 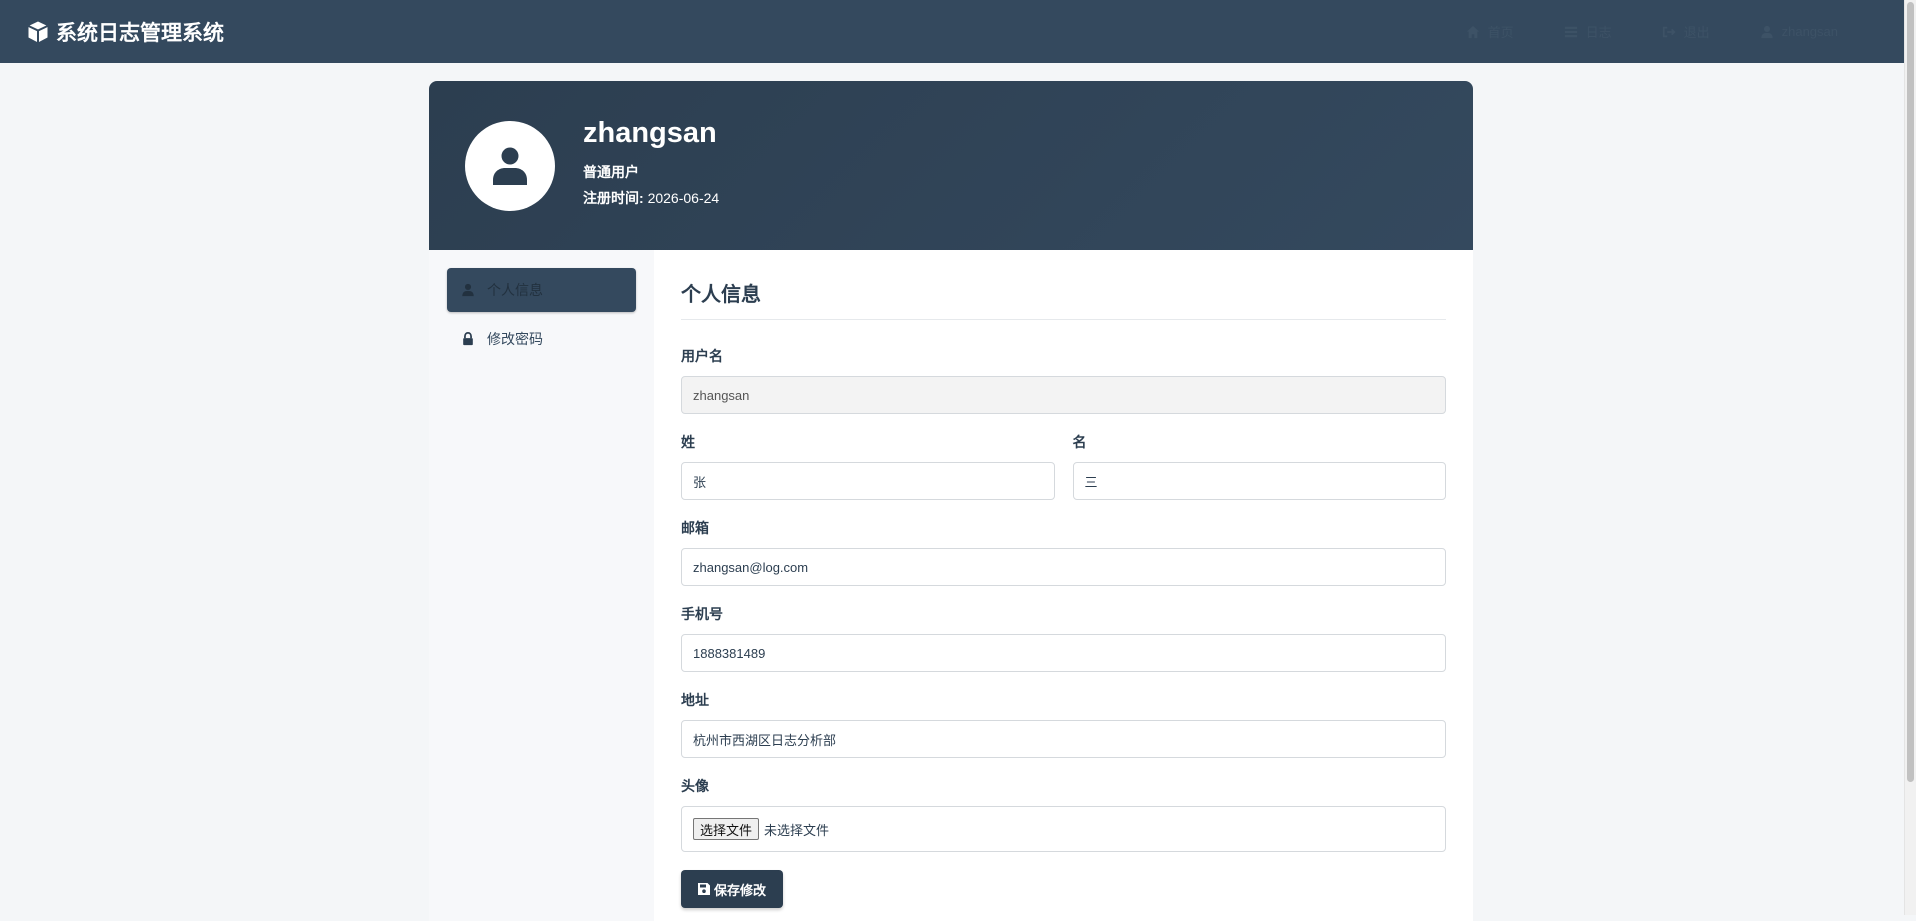 What do you see at coordinates (1063, 299) in the screenshot?
I see `section-title: 个人信息` at bounding box center [1063, 299].